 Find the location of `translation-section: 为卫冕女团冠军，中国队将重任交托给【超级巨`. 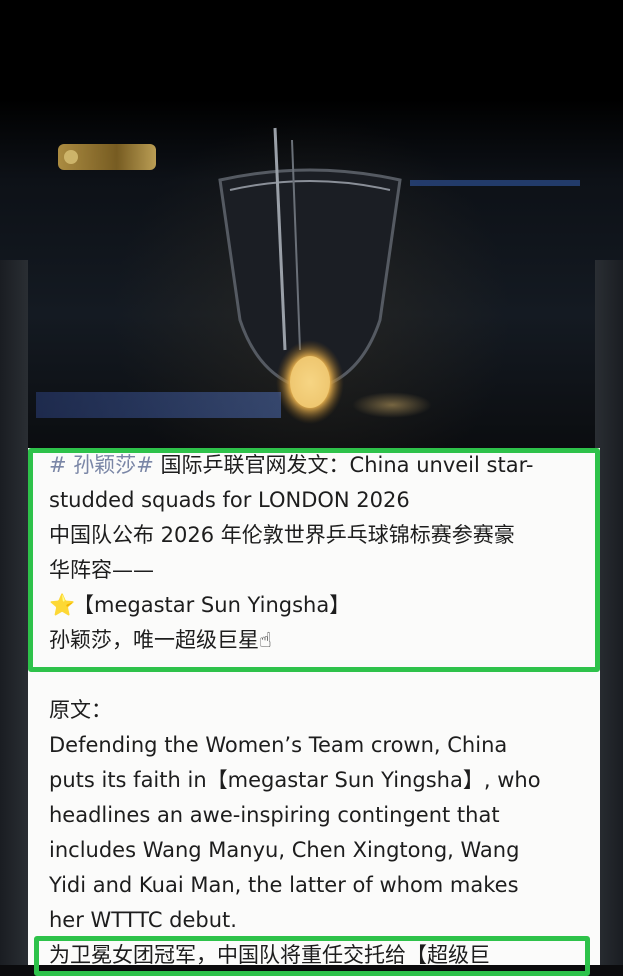

translation-section: 为卫冕女团冠军，中国队将重任交托给【超级巨 is located at coordinates (321, 955).